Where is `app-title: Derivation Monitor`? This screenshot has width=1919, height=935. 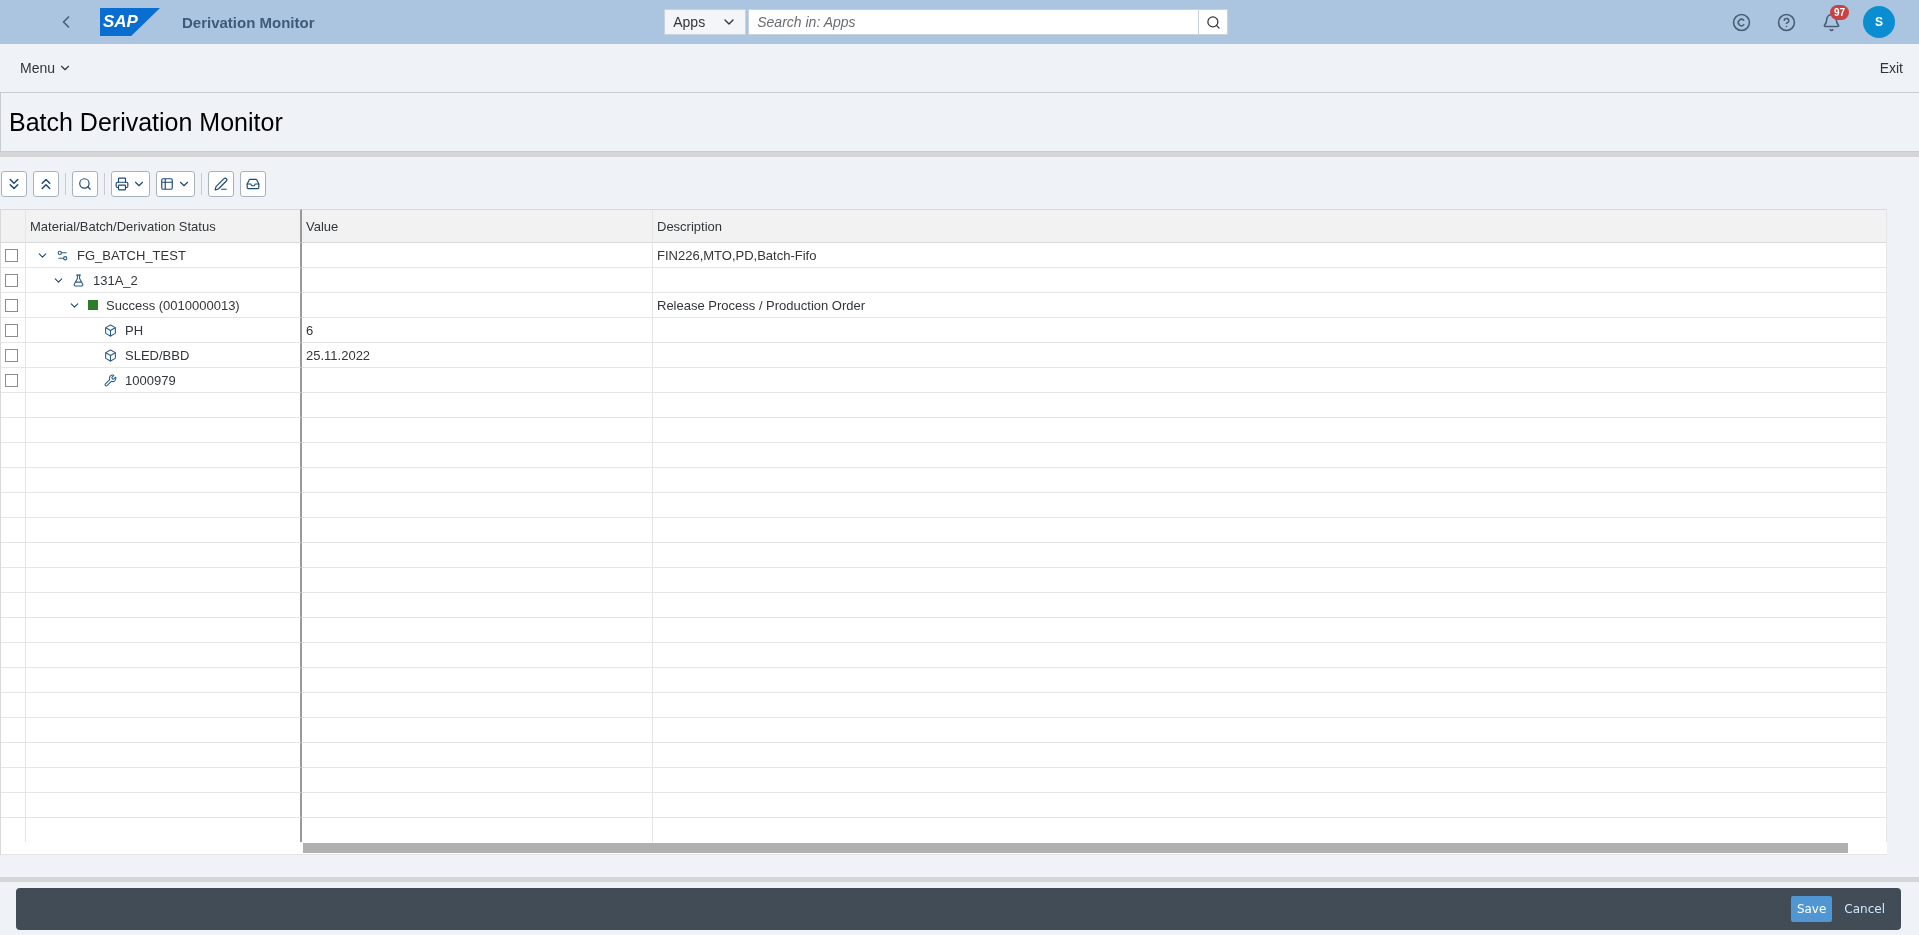
app-title: Derivation Monitor is located at coordinates (248, 22).